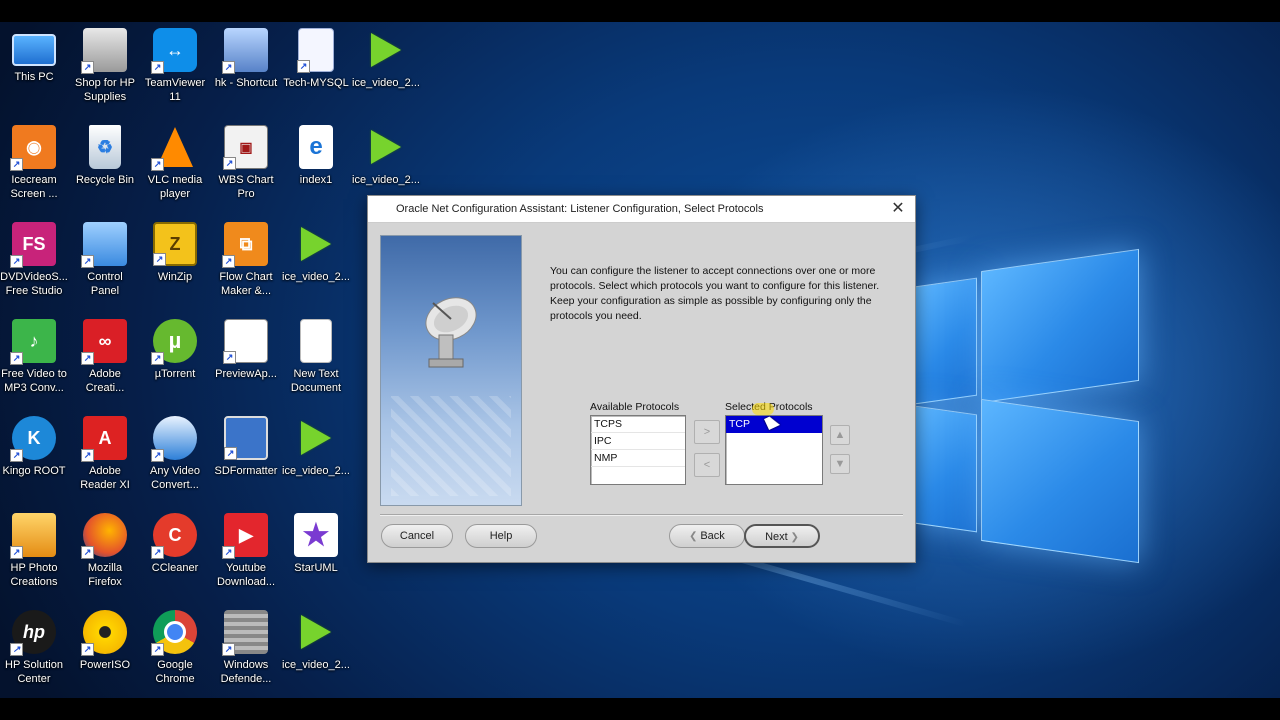 The height and width of the screenshot is (720, 1280). Describe the element at coordinates (840, 464) in the screenshot. I see `move-down-button: ▼` at that location.